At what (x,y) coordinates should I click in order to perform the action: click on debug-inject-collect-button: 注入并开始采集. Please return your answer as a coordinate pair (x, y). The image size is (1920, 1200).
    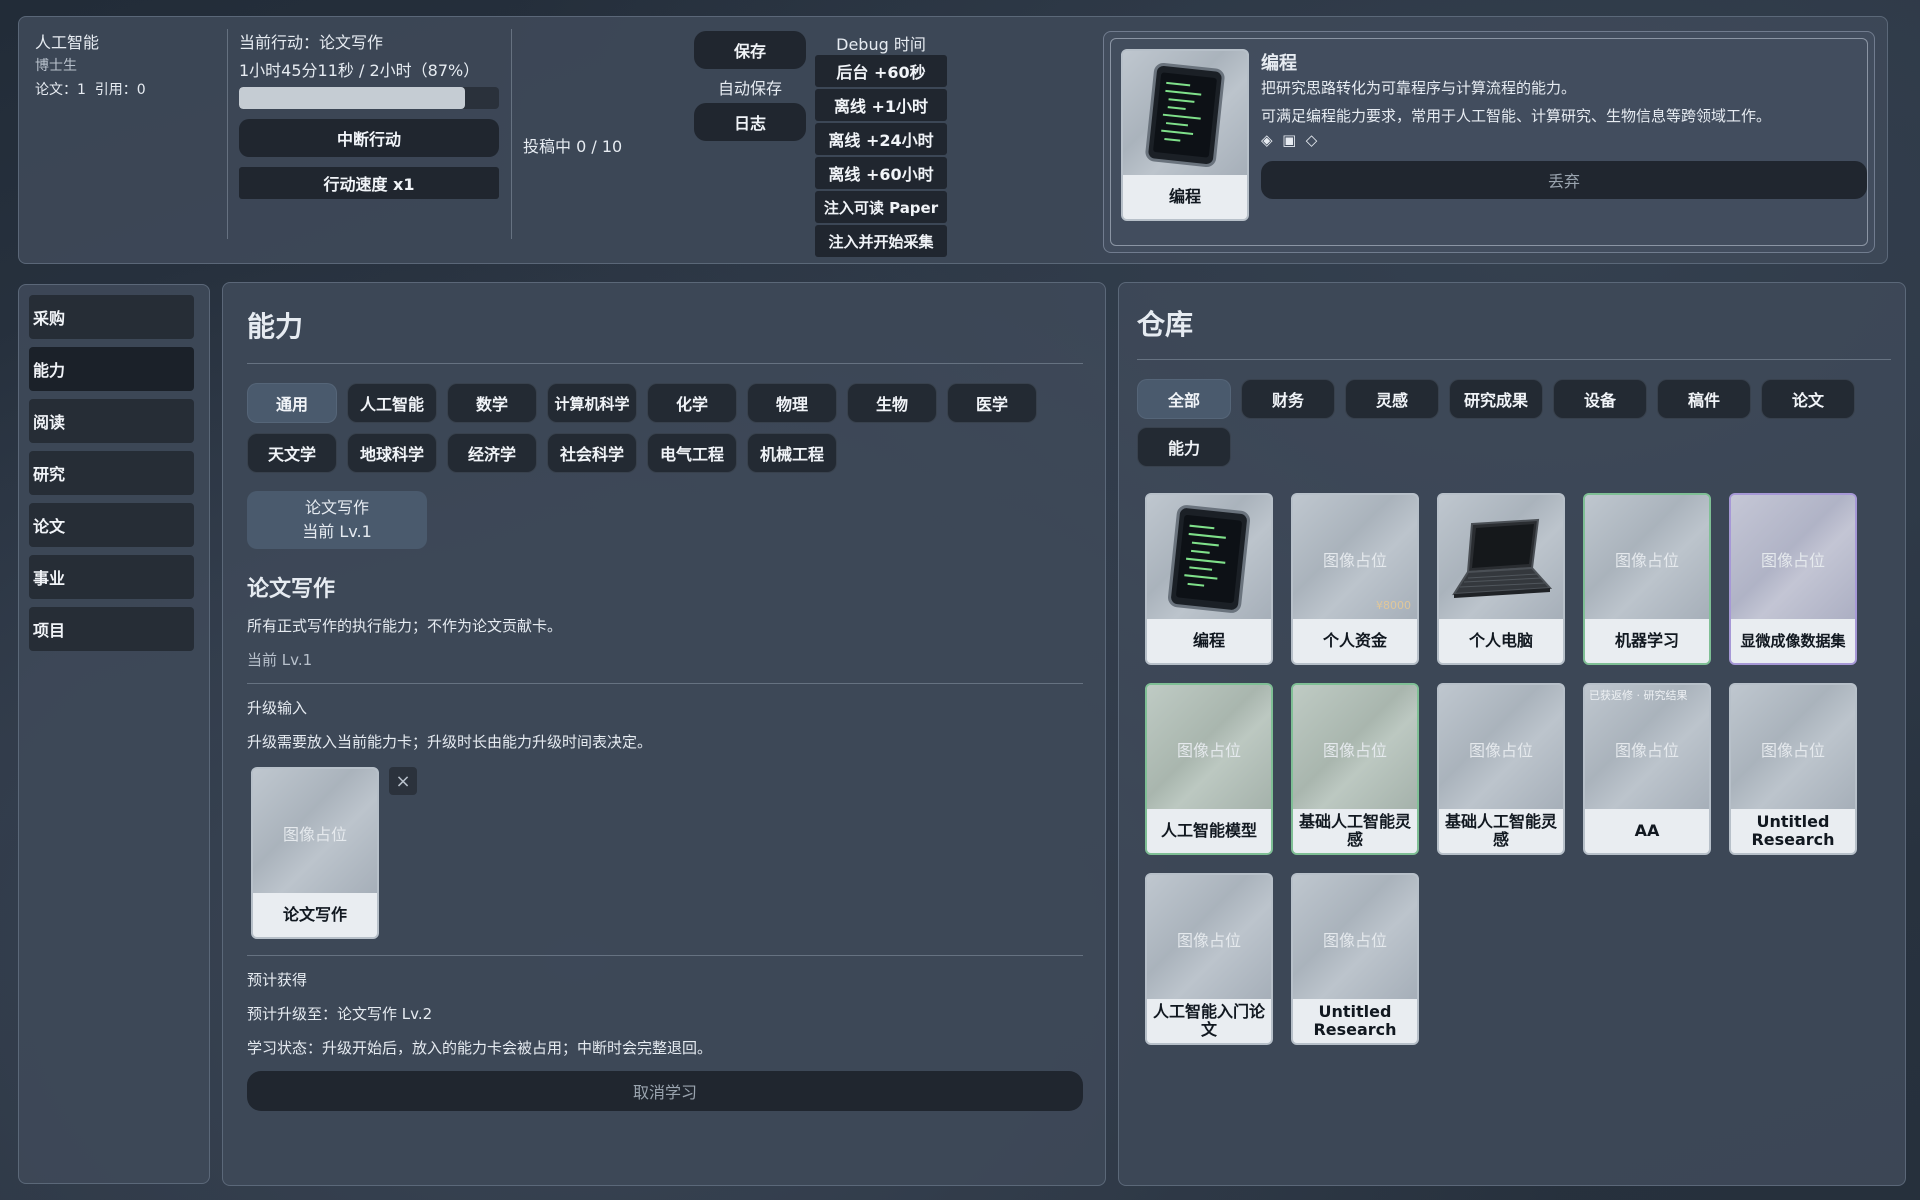
    Looking at the image, I should click on (881, 241).